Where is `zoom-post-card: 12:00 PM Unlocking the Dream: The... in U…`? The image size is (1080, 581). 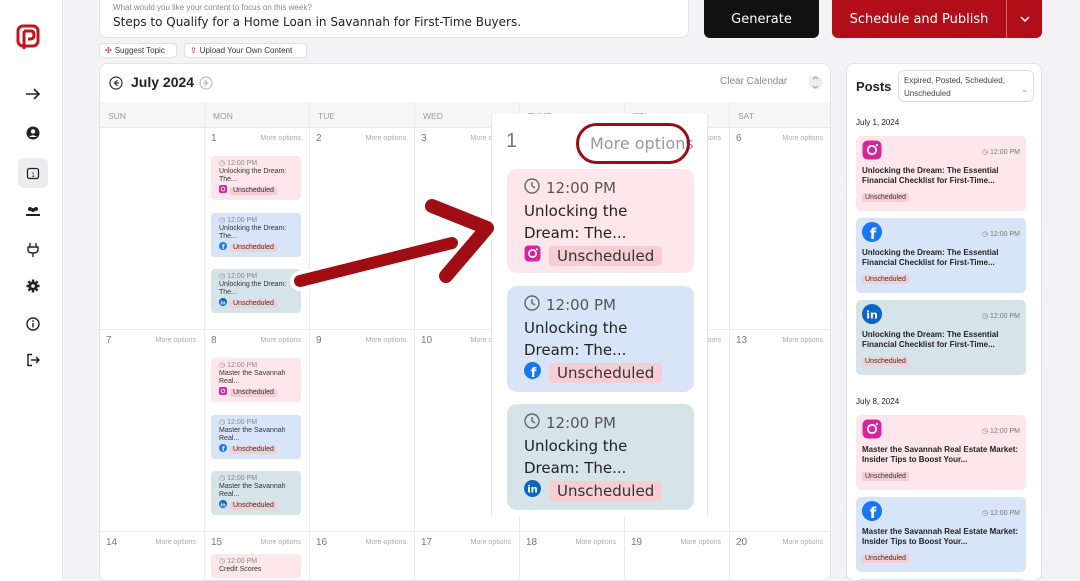 zoom-post-card: 12:00 PM Unlocking the Dream: The... in U… is located at coordinates (600, 457).